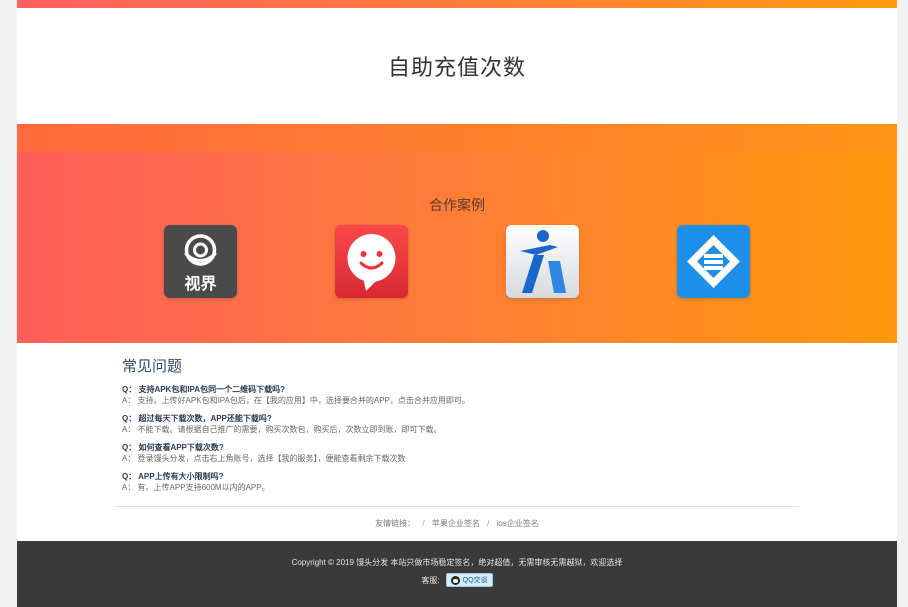 This screenshot has width=908, height=607. Describe the element at coordinates (173, 447) in the screenshot. I see `faq-question: Q： 如何查看APP下载次数?` at that location.